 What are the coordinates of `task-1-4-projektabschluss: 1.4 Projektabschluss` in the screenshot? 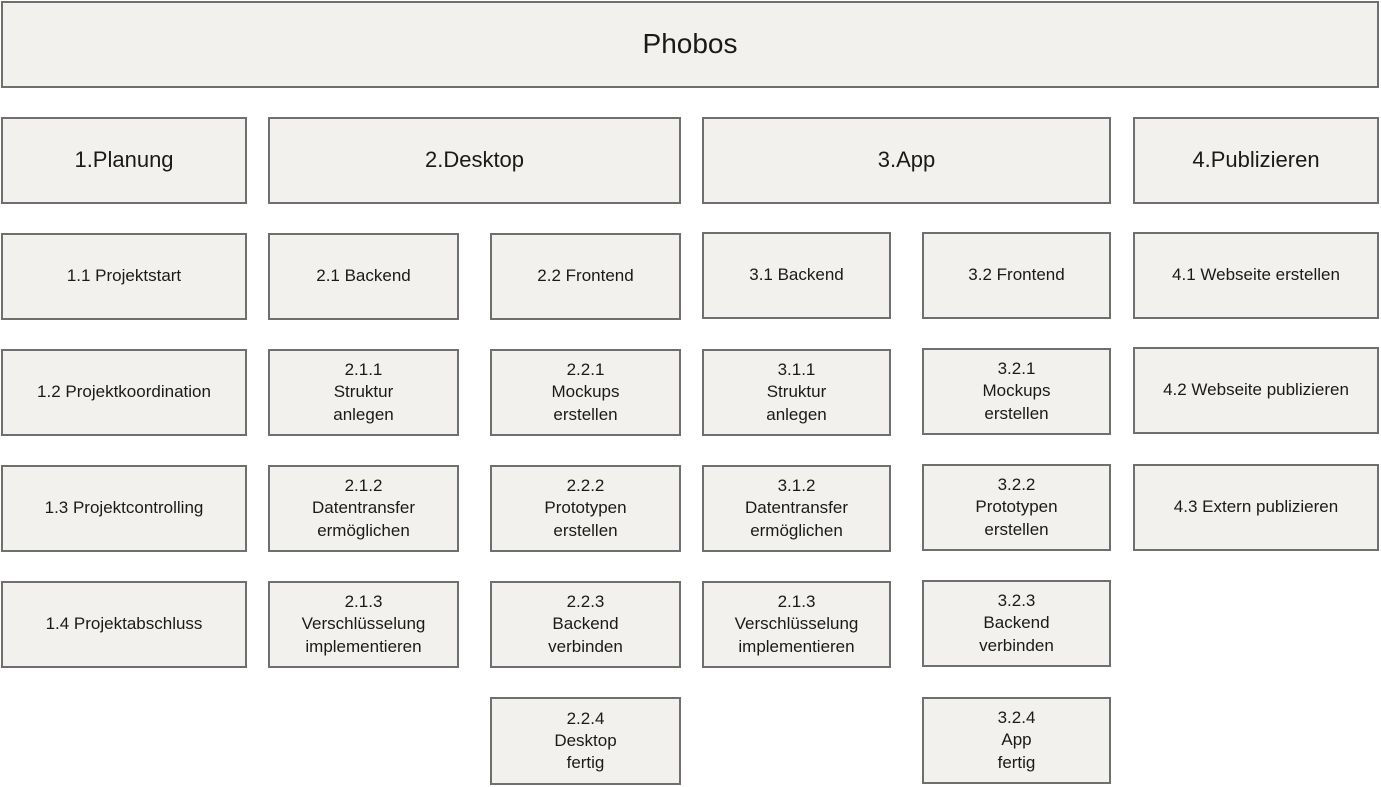 It's located at (124, 624).